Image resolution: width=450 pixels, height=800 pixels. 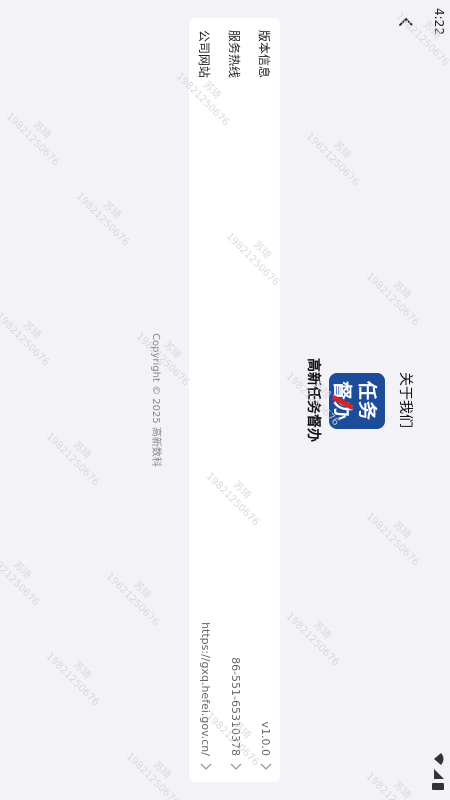 I want to click on app-logo: 任务 督办, so click(x=357, y=401).